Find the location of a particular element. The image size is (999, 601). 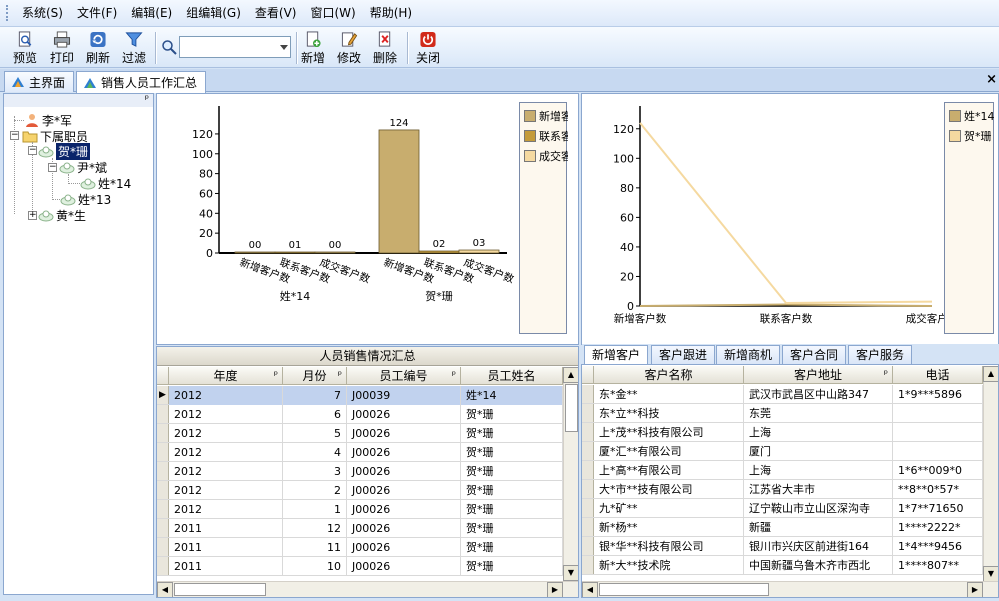

table-cell: 九*矿** is located at coordinates (669, 508).